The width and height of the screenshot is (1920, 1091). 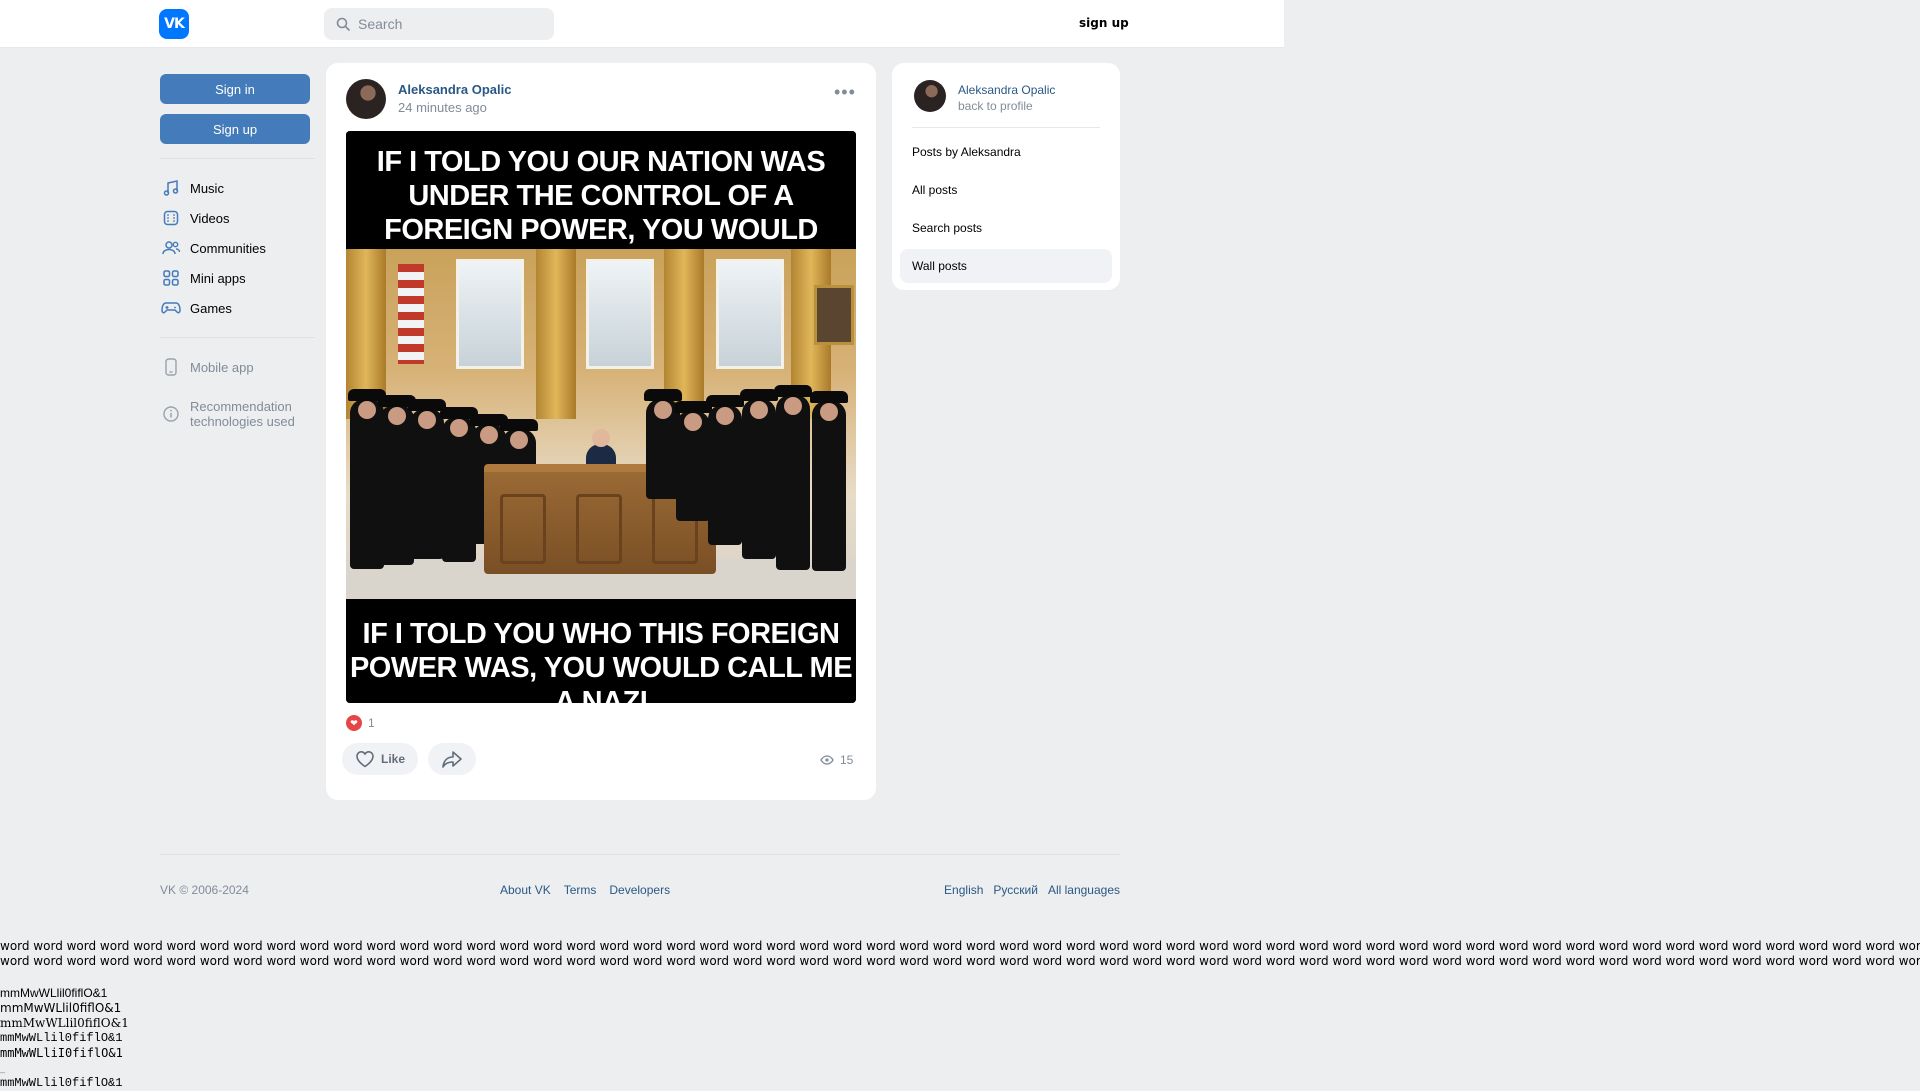 What do you see at coordinates (171, 308) in the screenshot?
I see `games-icon` at bounding box center [171, 308].